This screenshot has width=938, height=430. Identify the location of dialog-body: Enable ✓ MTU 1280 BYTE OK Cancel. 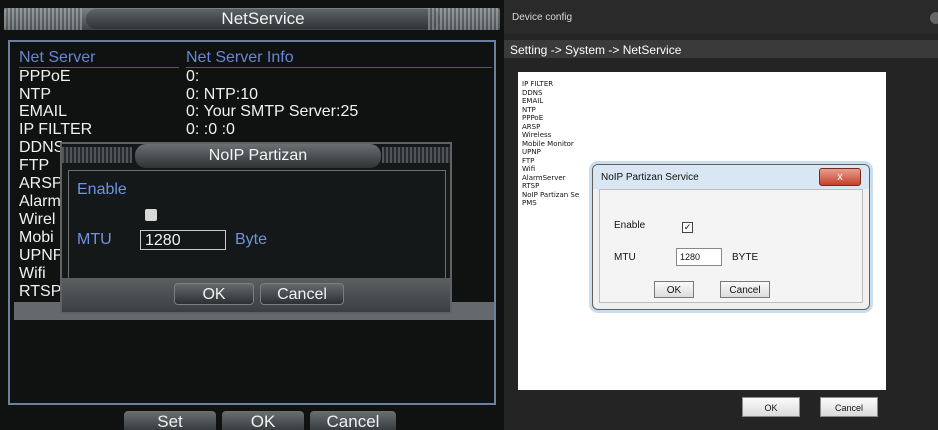
(731, 246).